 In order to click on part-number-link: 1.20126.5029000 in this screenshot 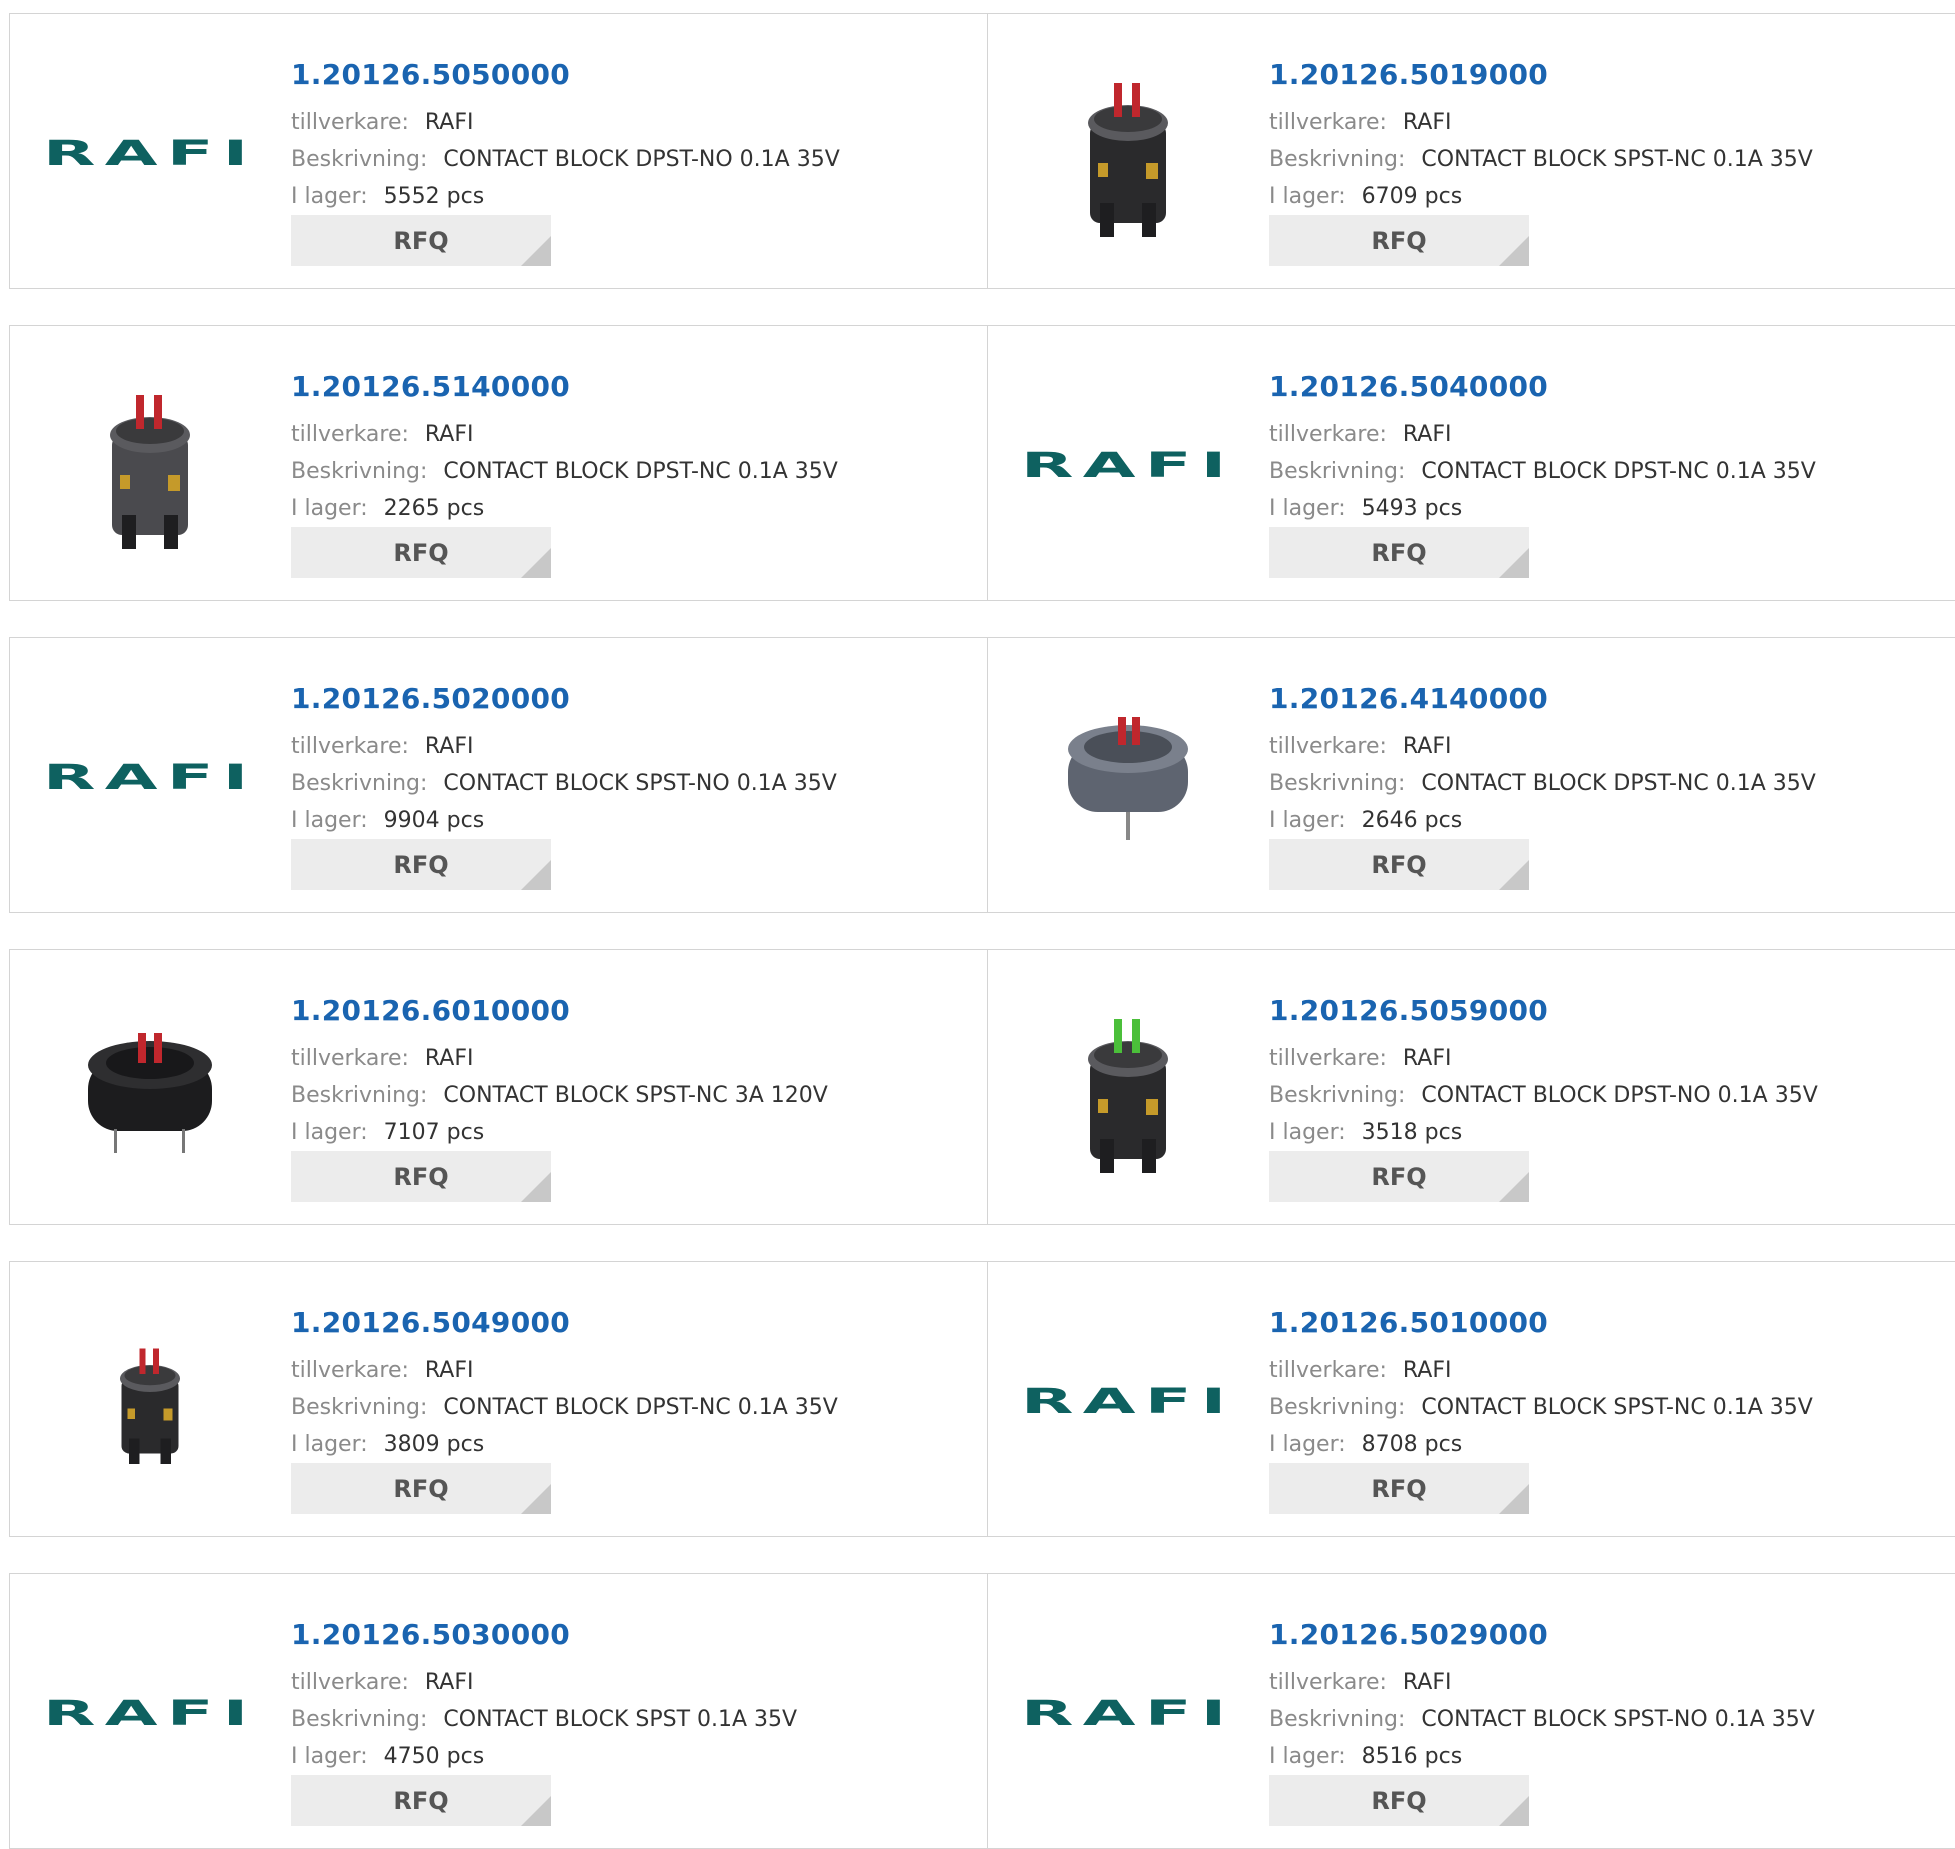, I will do `click(1408, 1634)`.